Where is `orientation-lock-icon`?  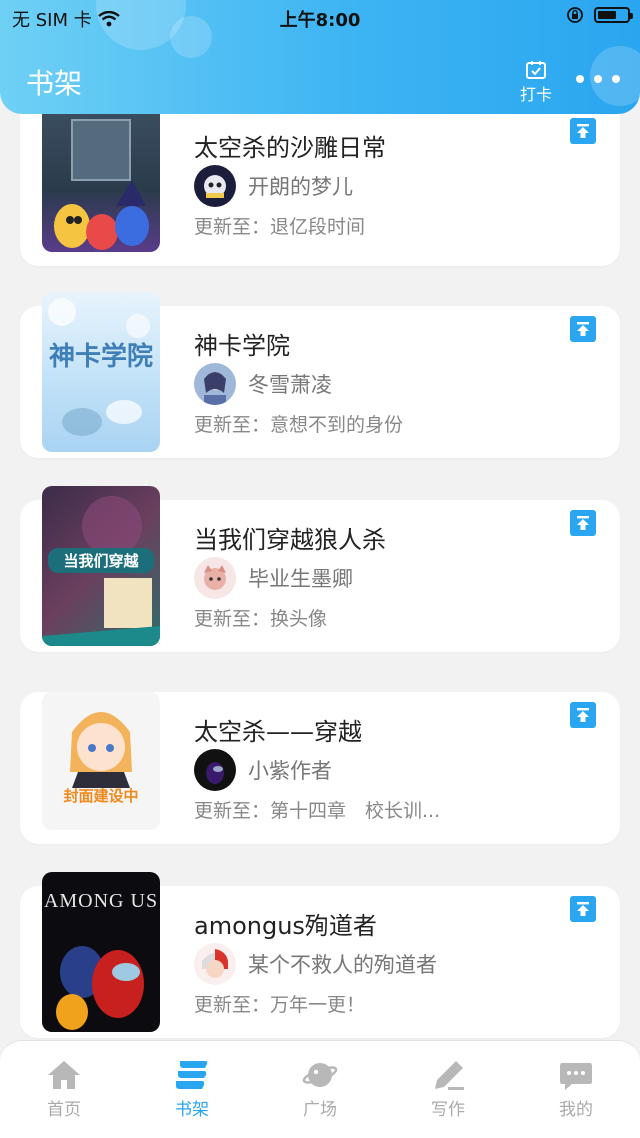 orientation-lock-icon is located at coordinates (575, 15).